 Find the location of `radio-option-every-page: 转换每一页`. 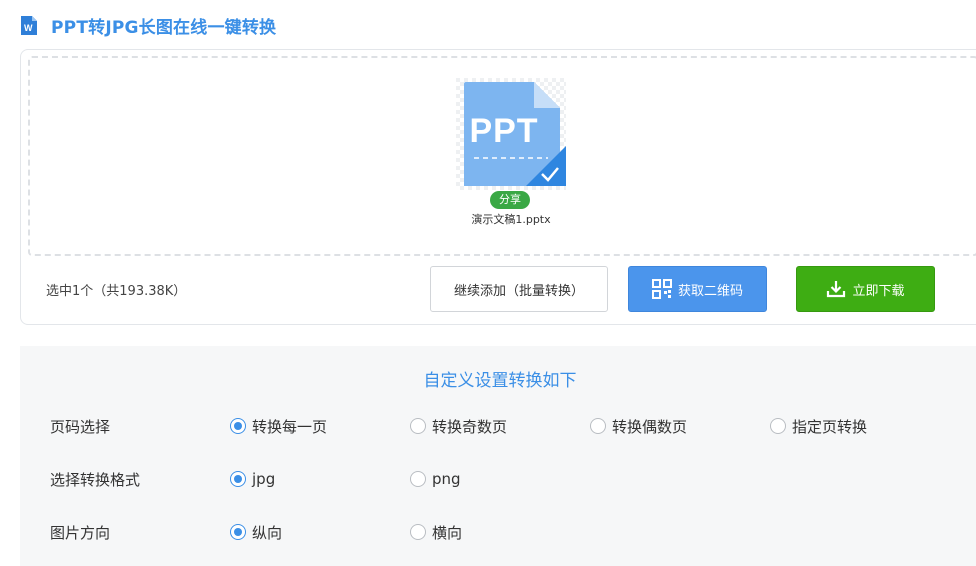

radio-option-every-page: 转换每一页 is located at coordinates (278, 426).